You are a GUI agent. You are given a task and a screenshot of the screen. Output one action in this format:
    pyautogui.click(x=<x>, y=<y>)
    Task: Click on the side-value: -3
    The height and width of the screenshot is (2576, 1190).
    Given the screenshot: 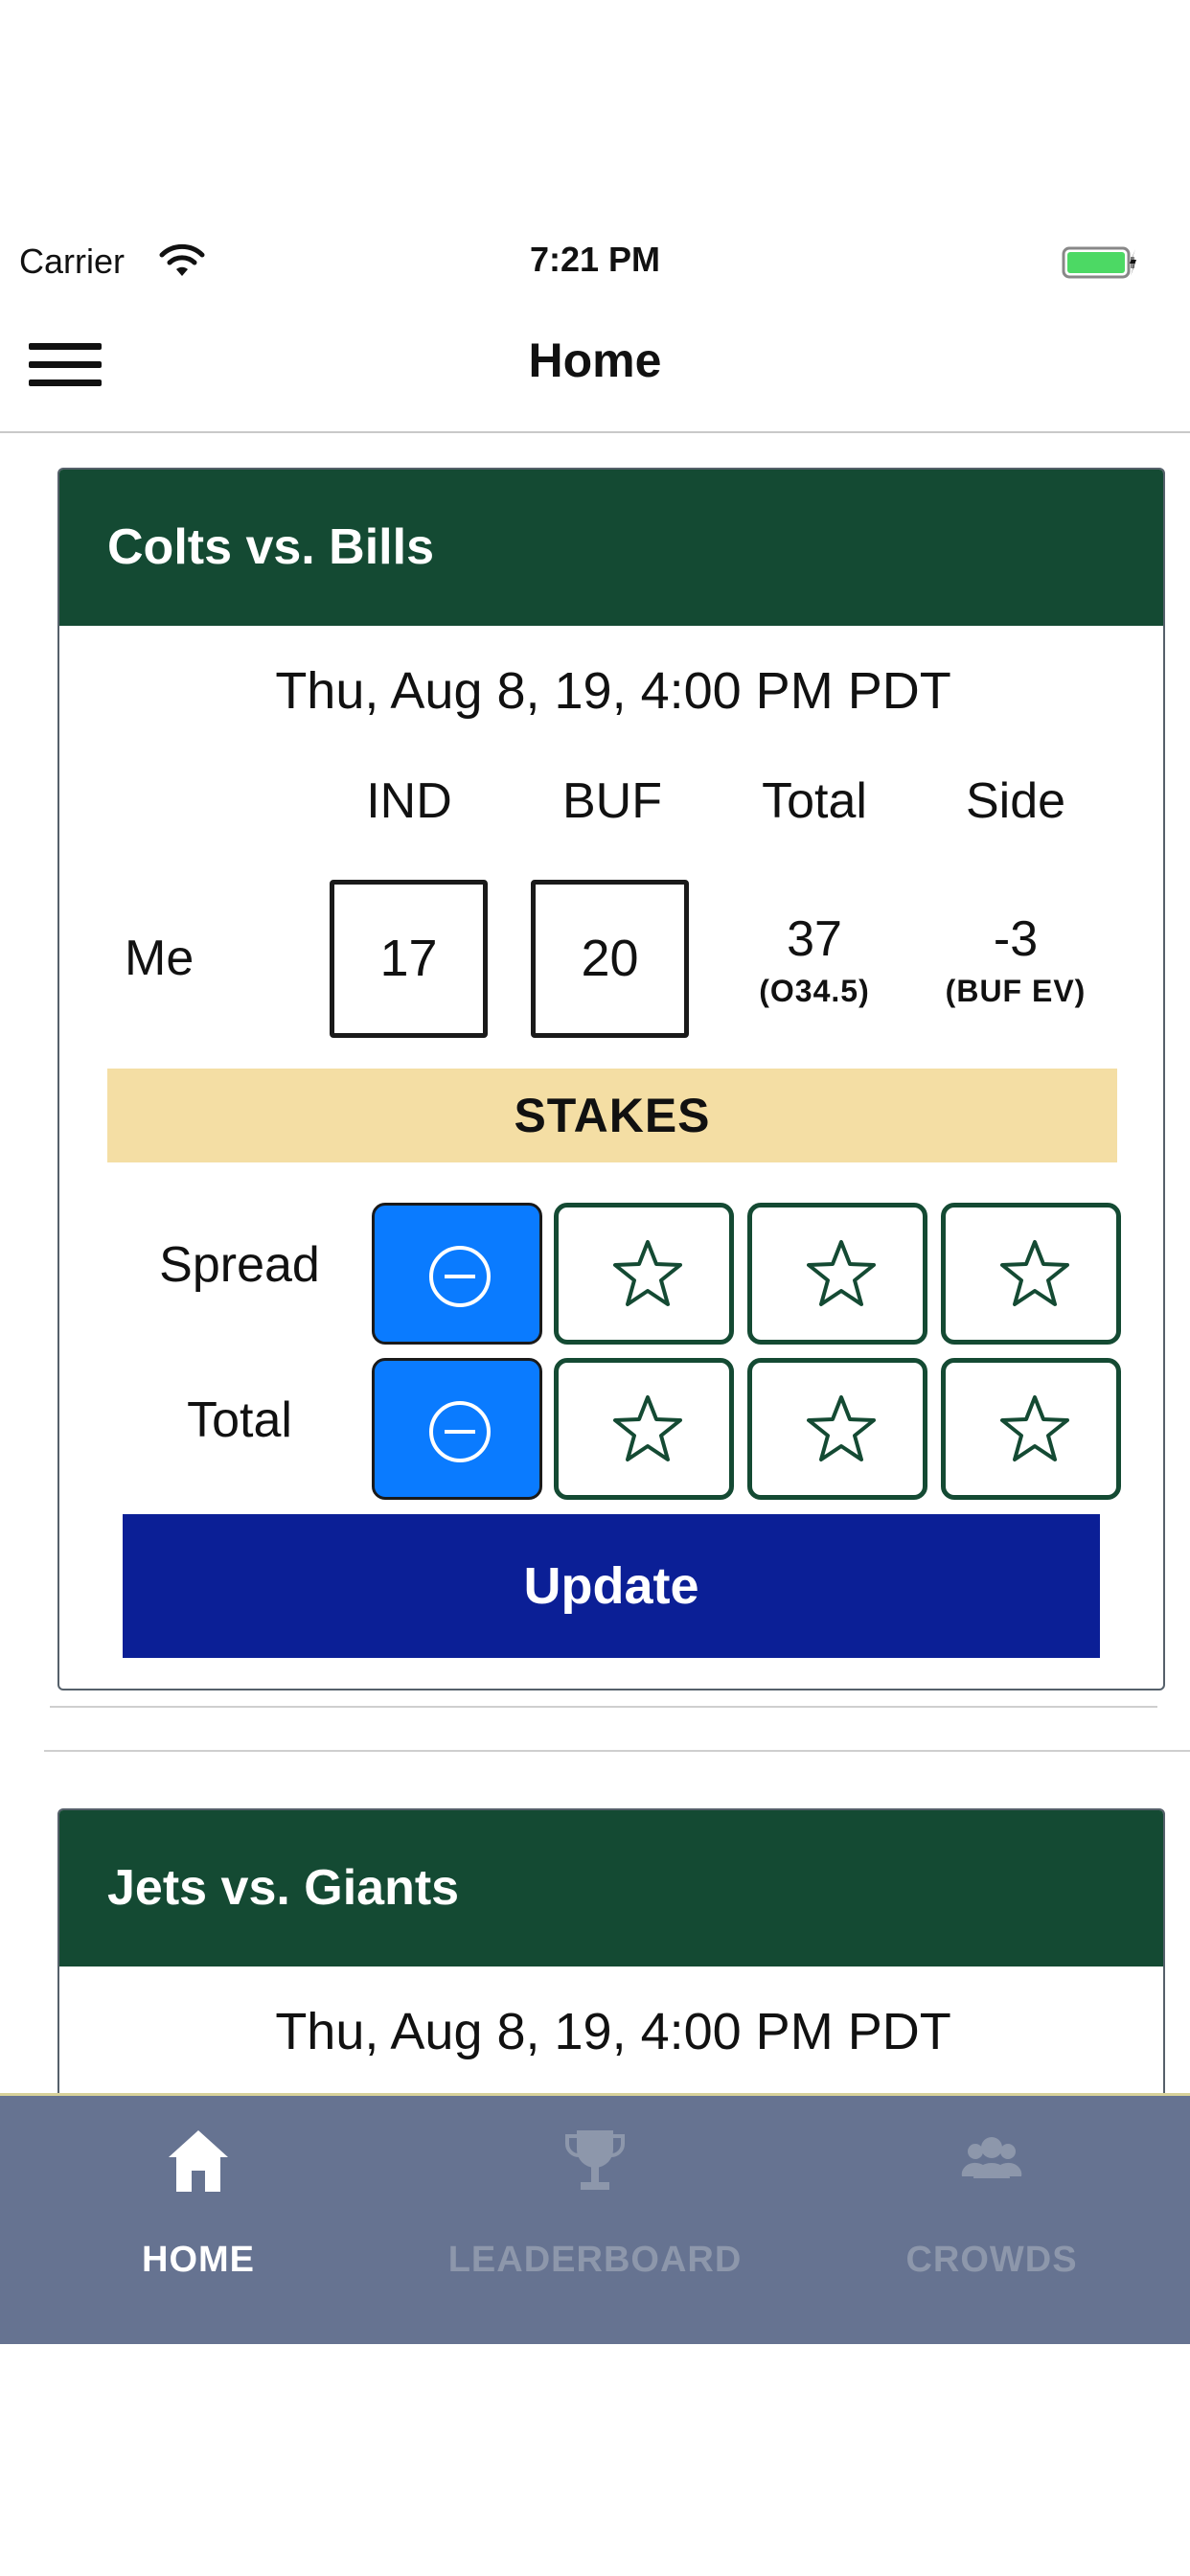 What is the action you would take?
    pyautogui.click(x=1016, y=939)
    